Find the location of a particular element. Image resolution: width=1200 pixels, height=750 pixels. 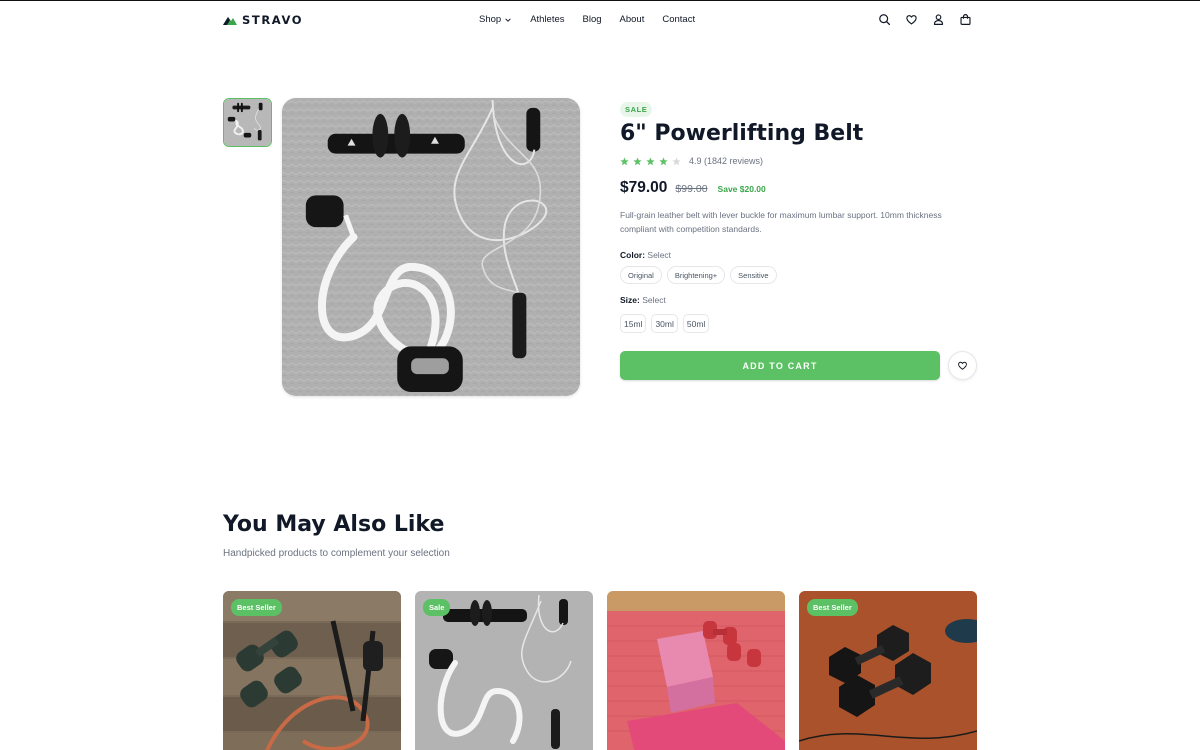

nav-item-blog: Blog is located at coordinates (592, 19).